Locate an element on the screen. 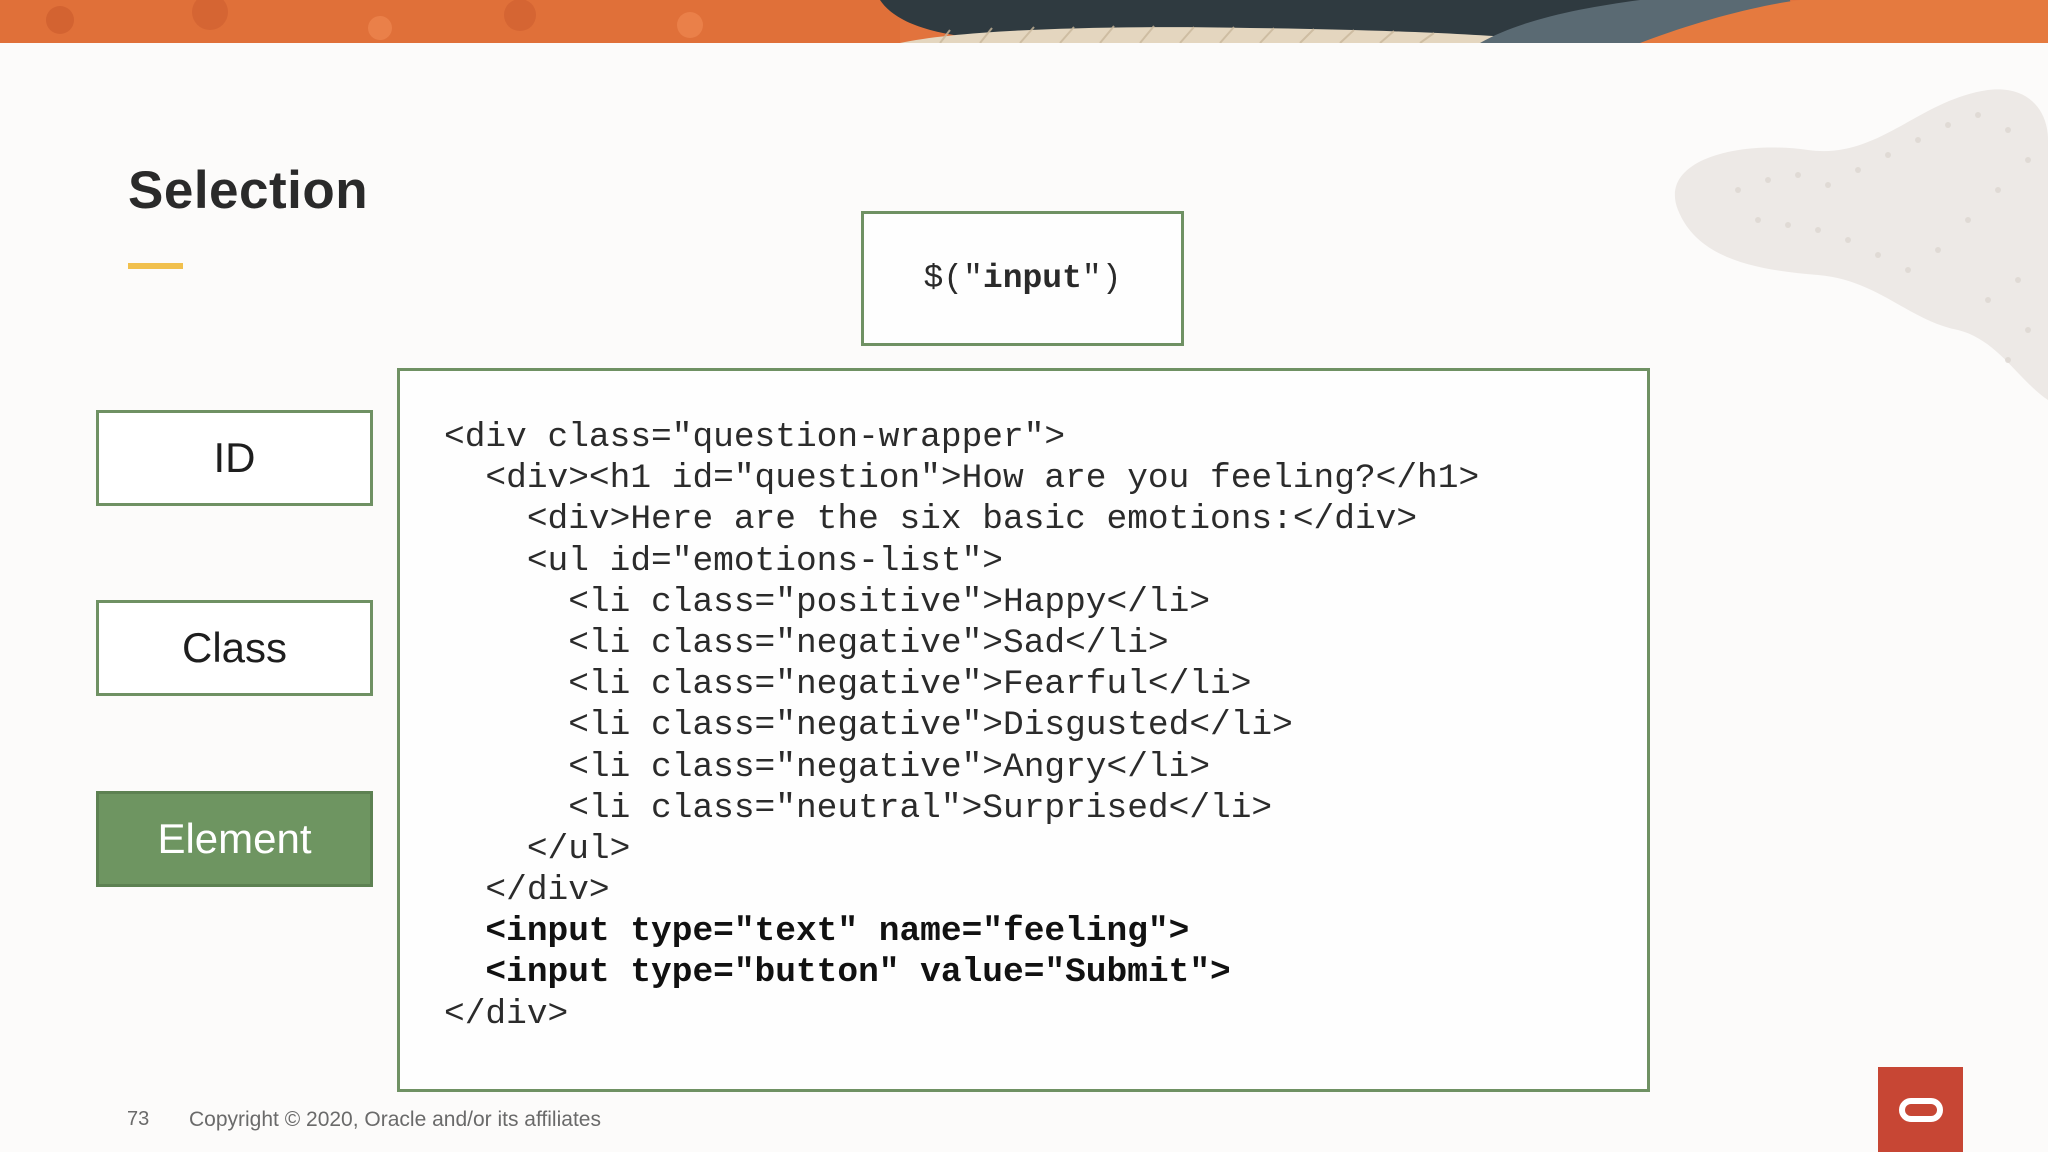 This screenshot has width=2048, height=1152. selector-code-box: $(" input ") is located at coordinates (1022, 278).